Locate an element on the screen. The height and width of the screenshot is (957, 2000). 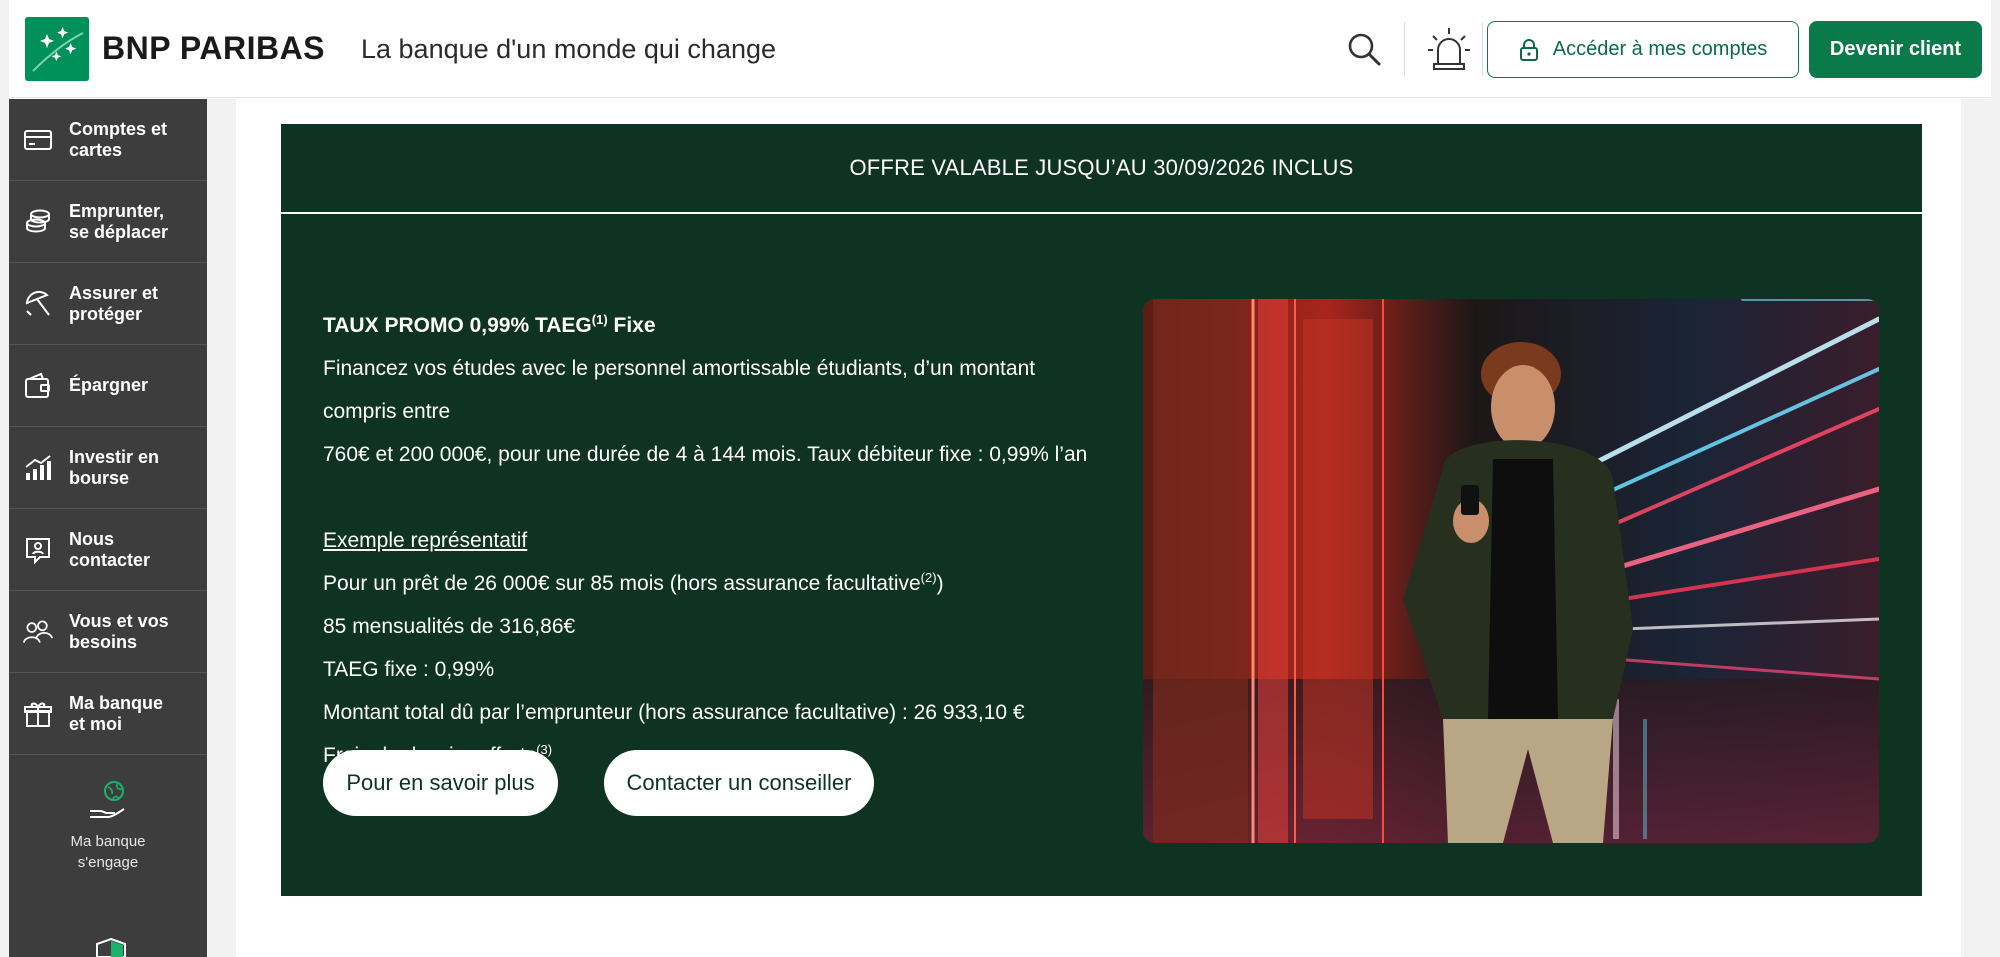
sidebar-item-label: Vous et vos besoins is located at coordinates (119, 631).